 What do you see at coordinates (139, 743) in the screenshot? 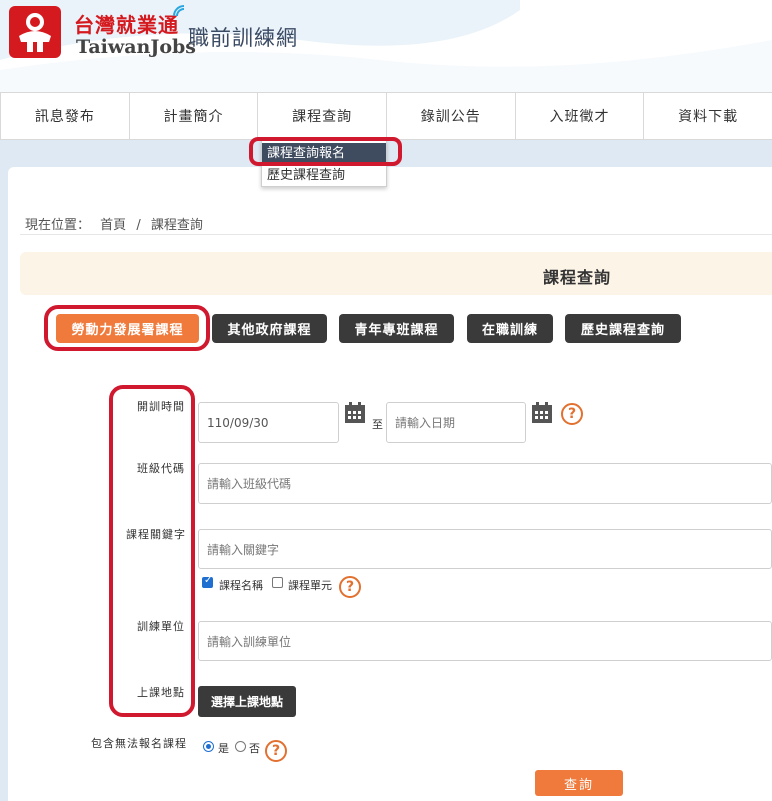
I see `label-include-closed: 包含無法報名課程` at bounding box center [139, 743].